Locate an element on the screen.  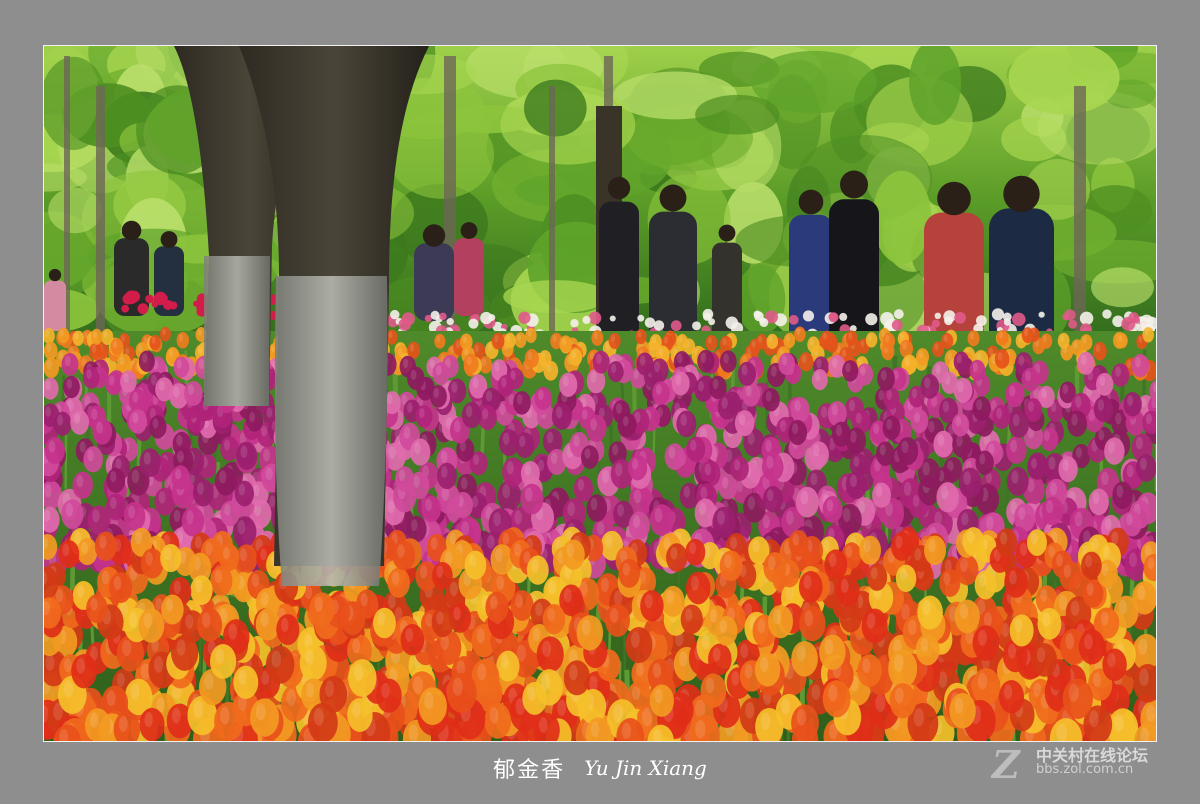
caption-pinyin: Yu Jin Xiang is located at coordinates (645, 768).